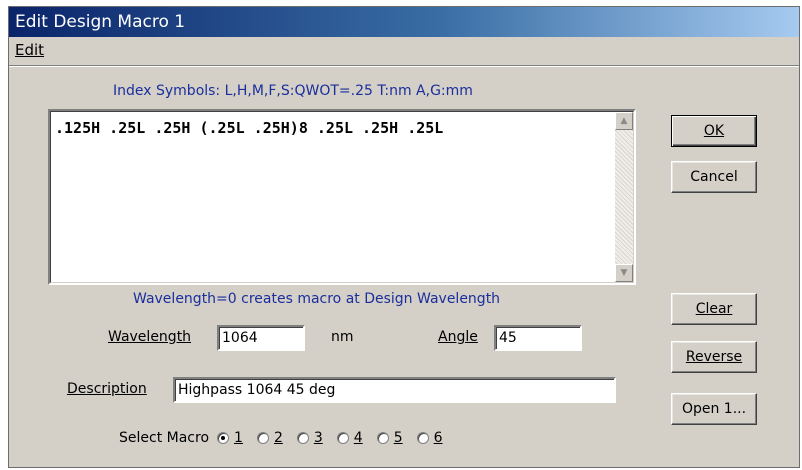  I want to click on description-field: Highpass 1064 45 deg, so click(394, 390).